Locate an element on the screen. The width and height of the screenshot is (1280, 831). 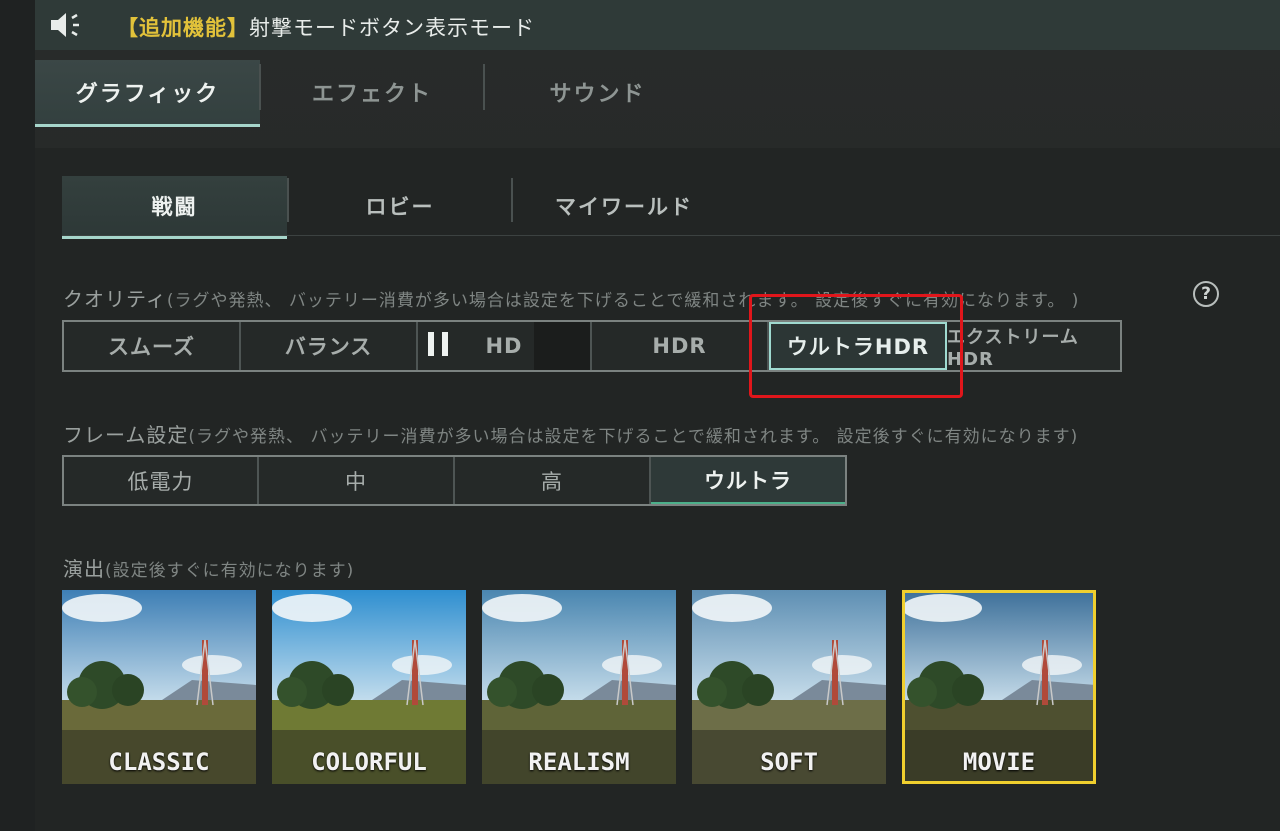
tab-sound: サウンド is located at coordinates (597, 92).